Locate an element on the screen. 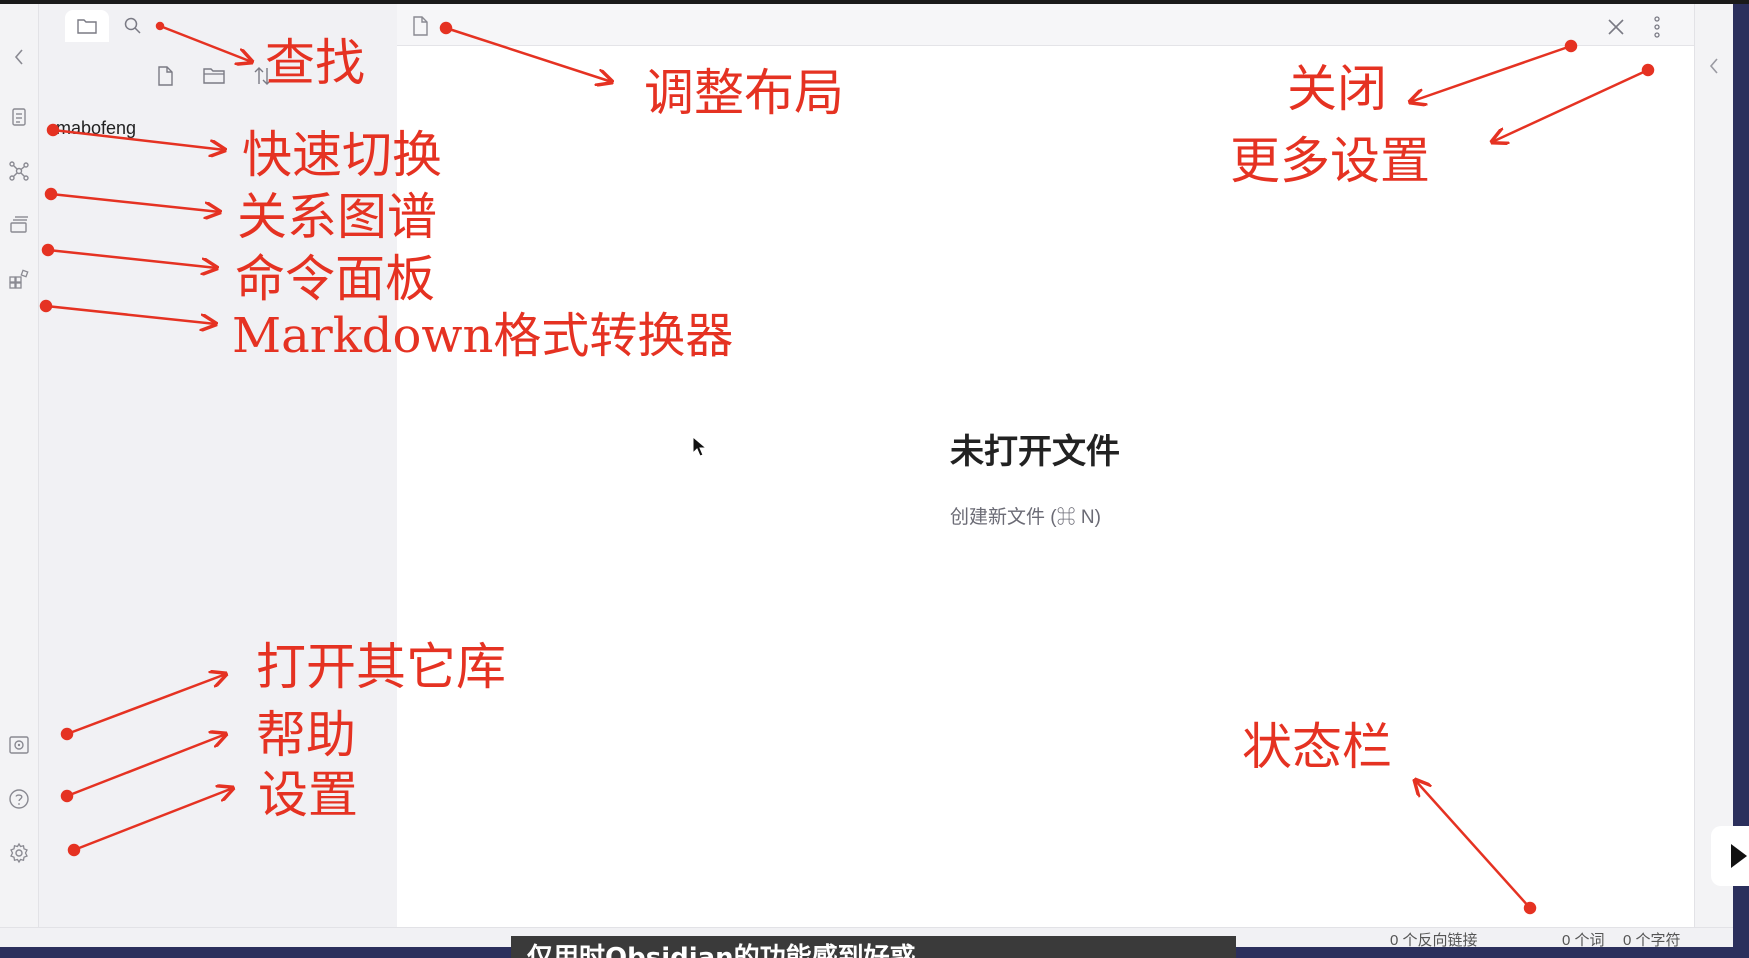 The width and height of the screenshot is (1749, 958). blocks-icon is located at coordinates (19, 279).